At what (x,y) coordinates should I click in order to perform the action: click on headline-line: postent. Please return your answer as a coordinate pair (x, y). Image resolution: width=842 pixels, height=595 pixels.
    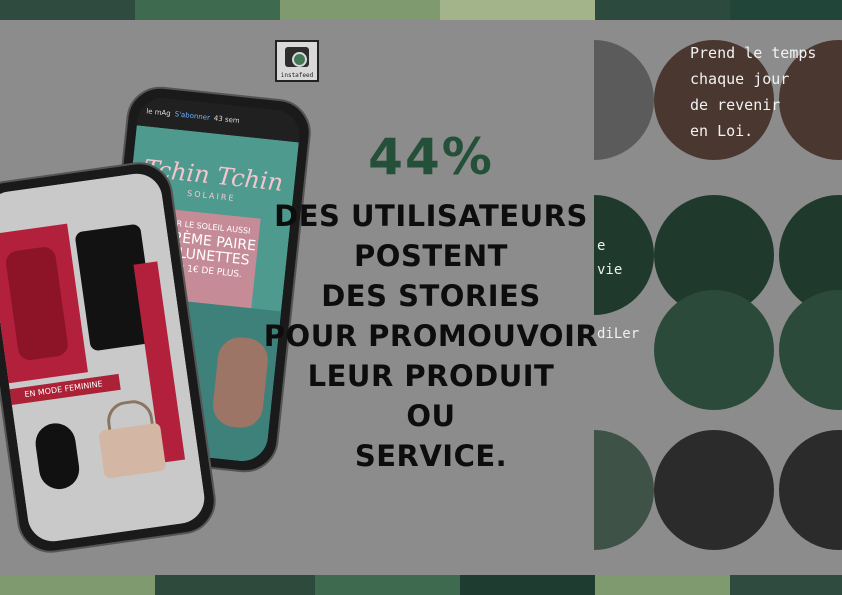
    Looking at the image, I should click on (431, 256).